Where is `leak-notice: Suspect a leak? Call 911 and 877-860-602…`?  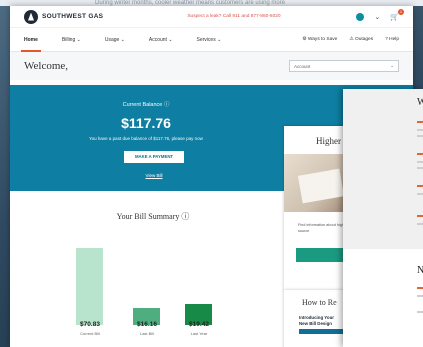 leak-notice: Suspect a leak? Call 911 and 877-860-602… is located at coordinates (233, 16).